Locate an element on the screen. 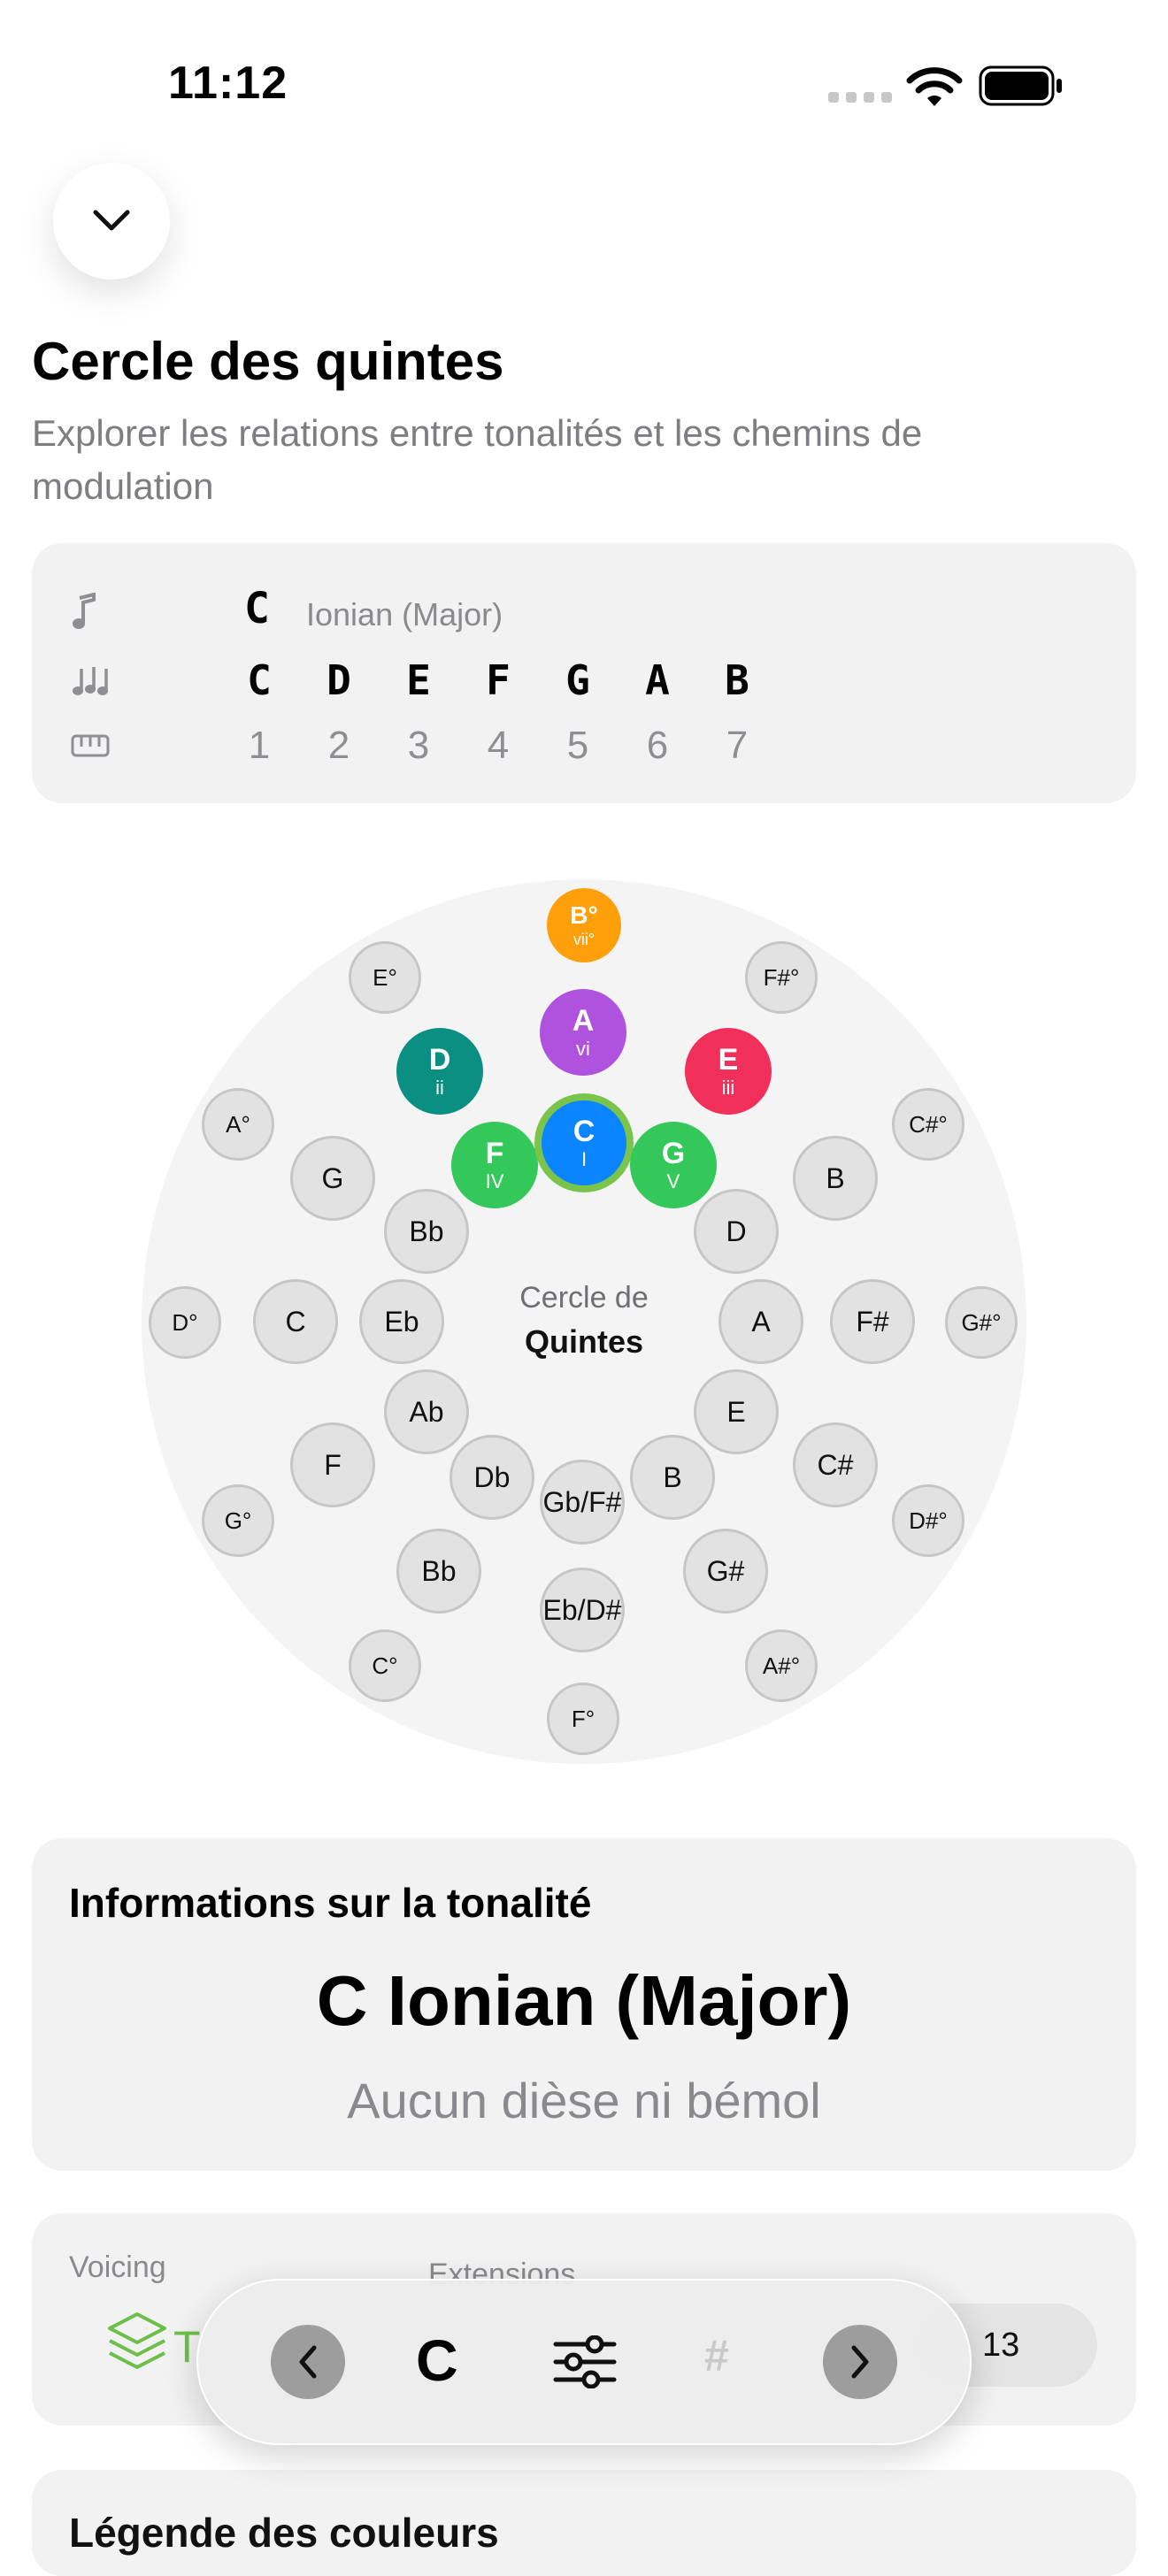 The height and width of the screenshot is (2576, 1168). key-button-diminished: D° is located at coordinates (185, 1322).